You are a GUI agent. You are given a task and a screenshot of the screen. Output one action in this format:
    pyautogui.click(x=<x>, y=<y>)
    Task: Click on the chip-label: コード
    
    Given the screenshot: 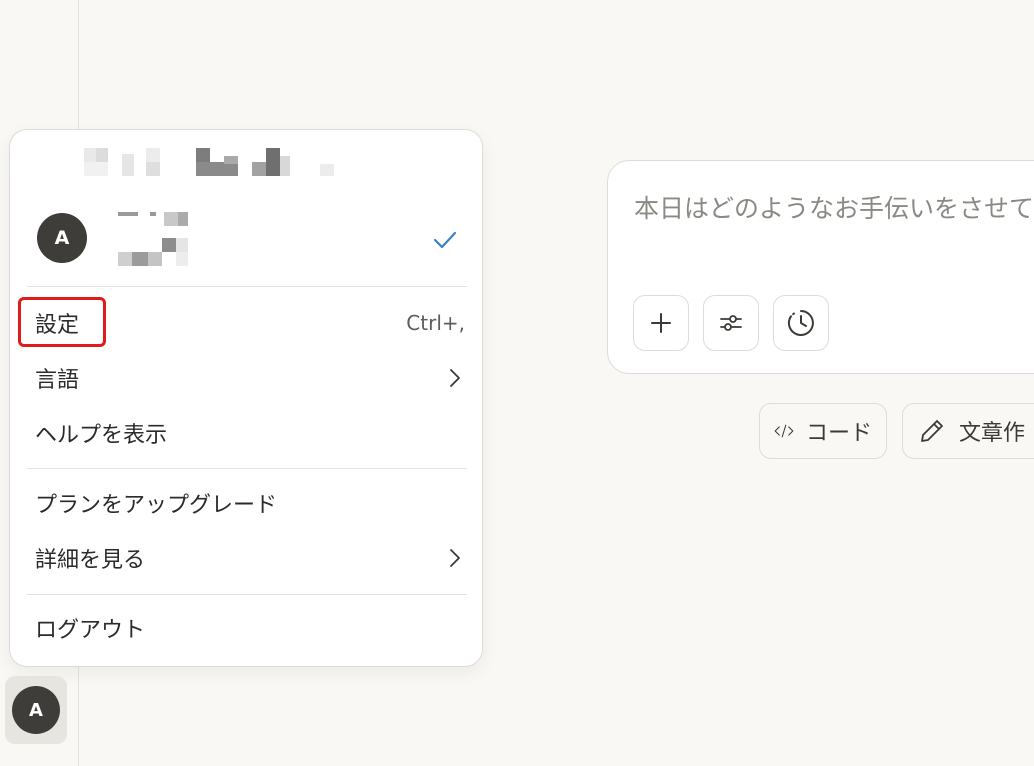 What is the action you would take?
    pyautogui.click(x=838, y=433)
    